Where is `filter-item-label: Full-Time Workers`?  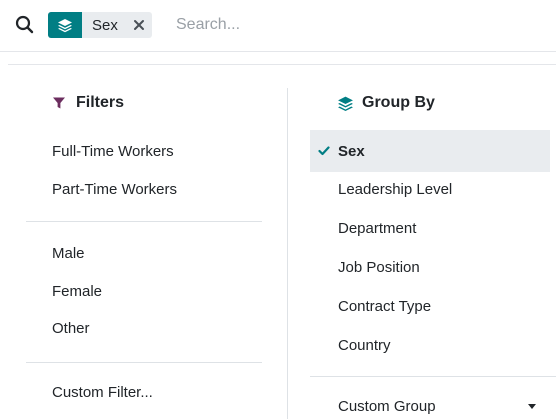
filter-item-label: Full-Time Workers is located at coordinates (113, 151).